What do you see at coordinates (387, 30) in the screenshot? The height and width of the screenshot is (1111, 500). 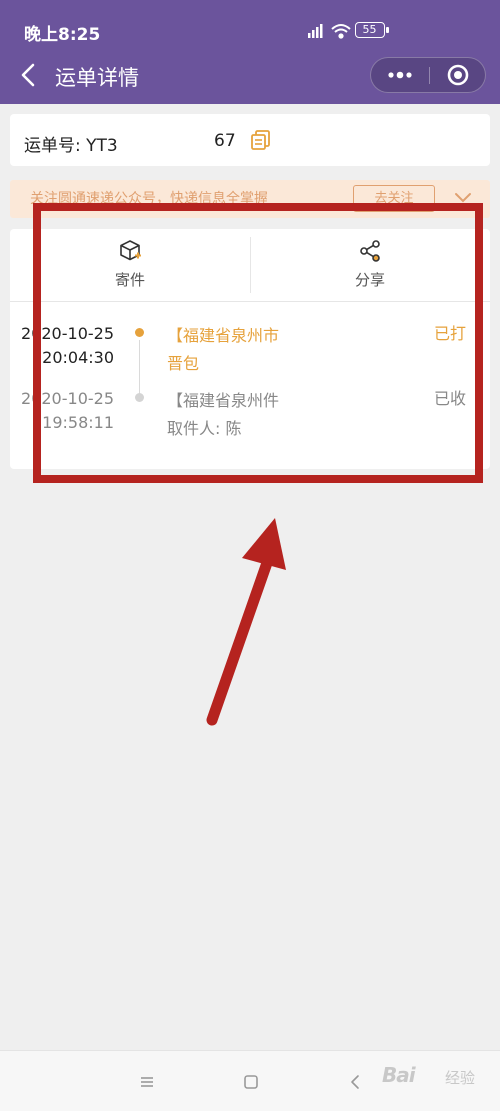 I see `battery-cap` at bounding box center [387, 30].